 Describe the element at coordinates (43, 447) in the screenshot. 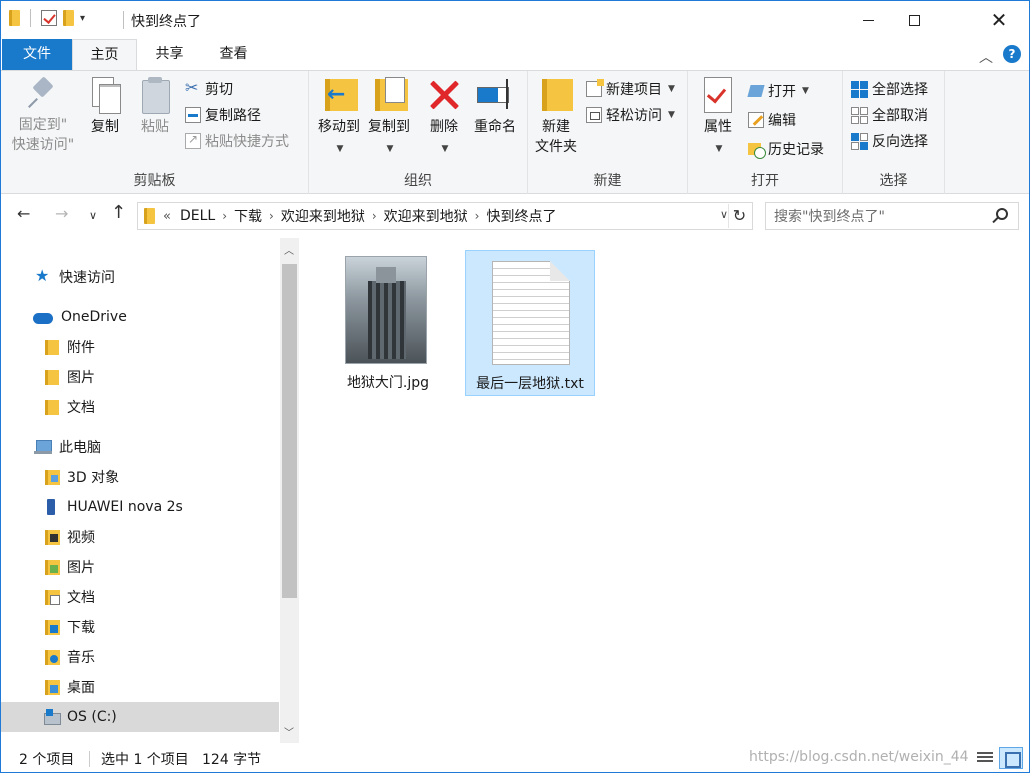

I see `computer-icon` at that location.